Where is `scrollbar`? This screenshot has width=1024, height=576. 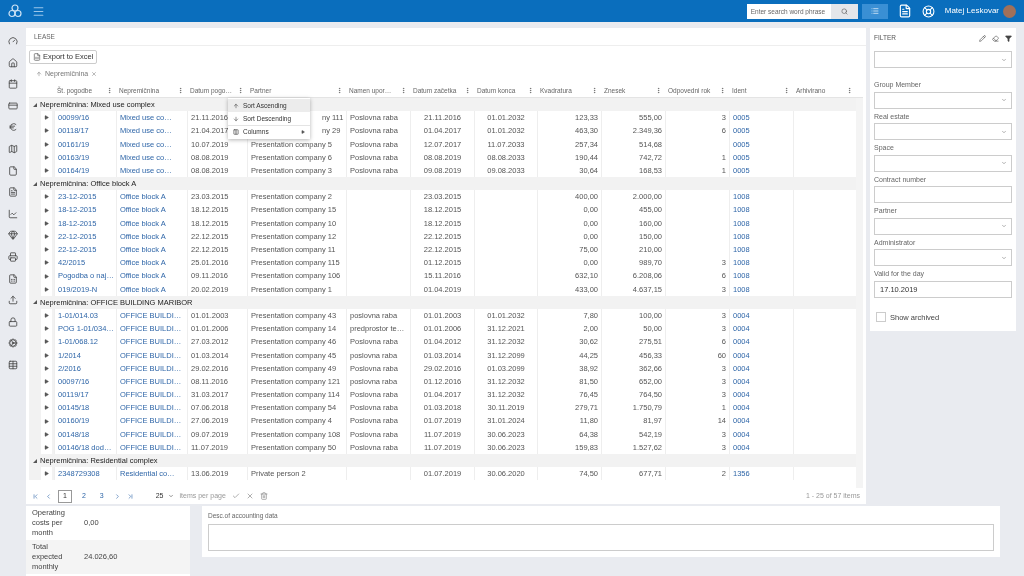
scrollbar is located at coordinates (859, 293).